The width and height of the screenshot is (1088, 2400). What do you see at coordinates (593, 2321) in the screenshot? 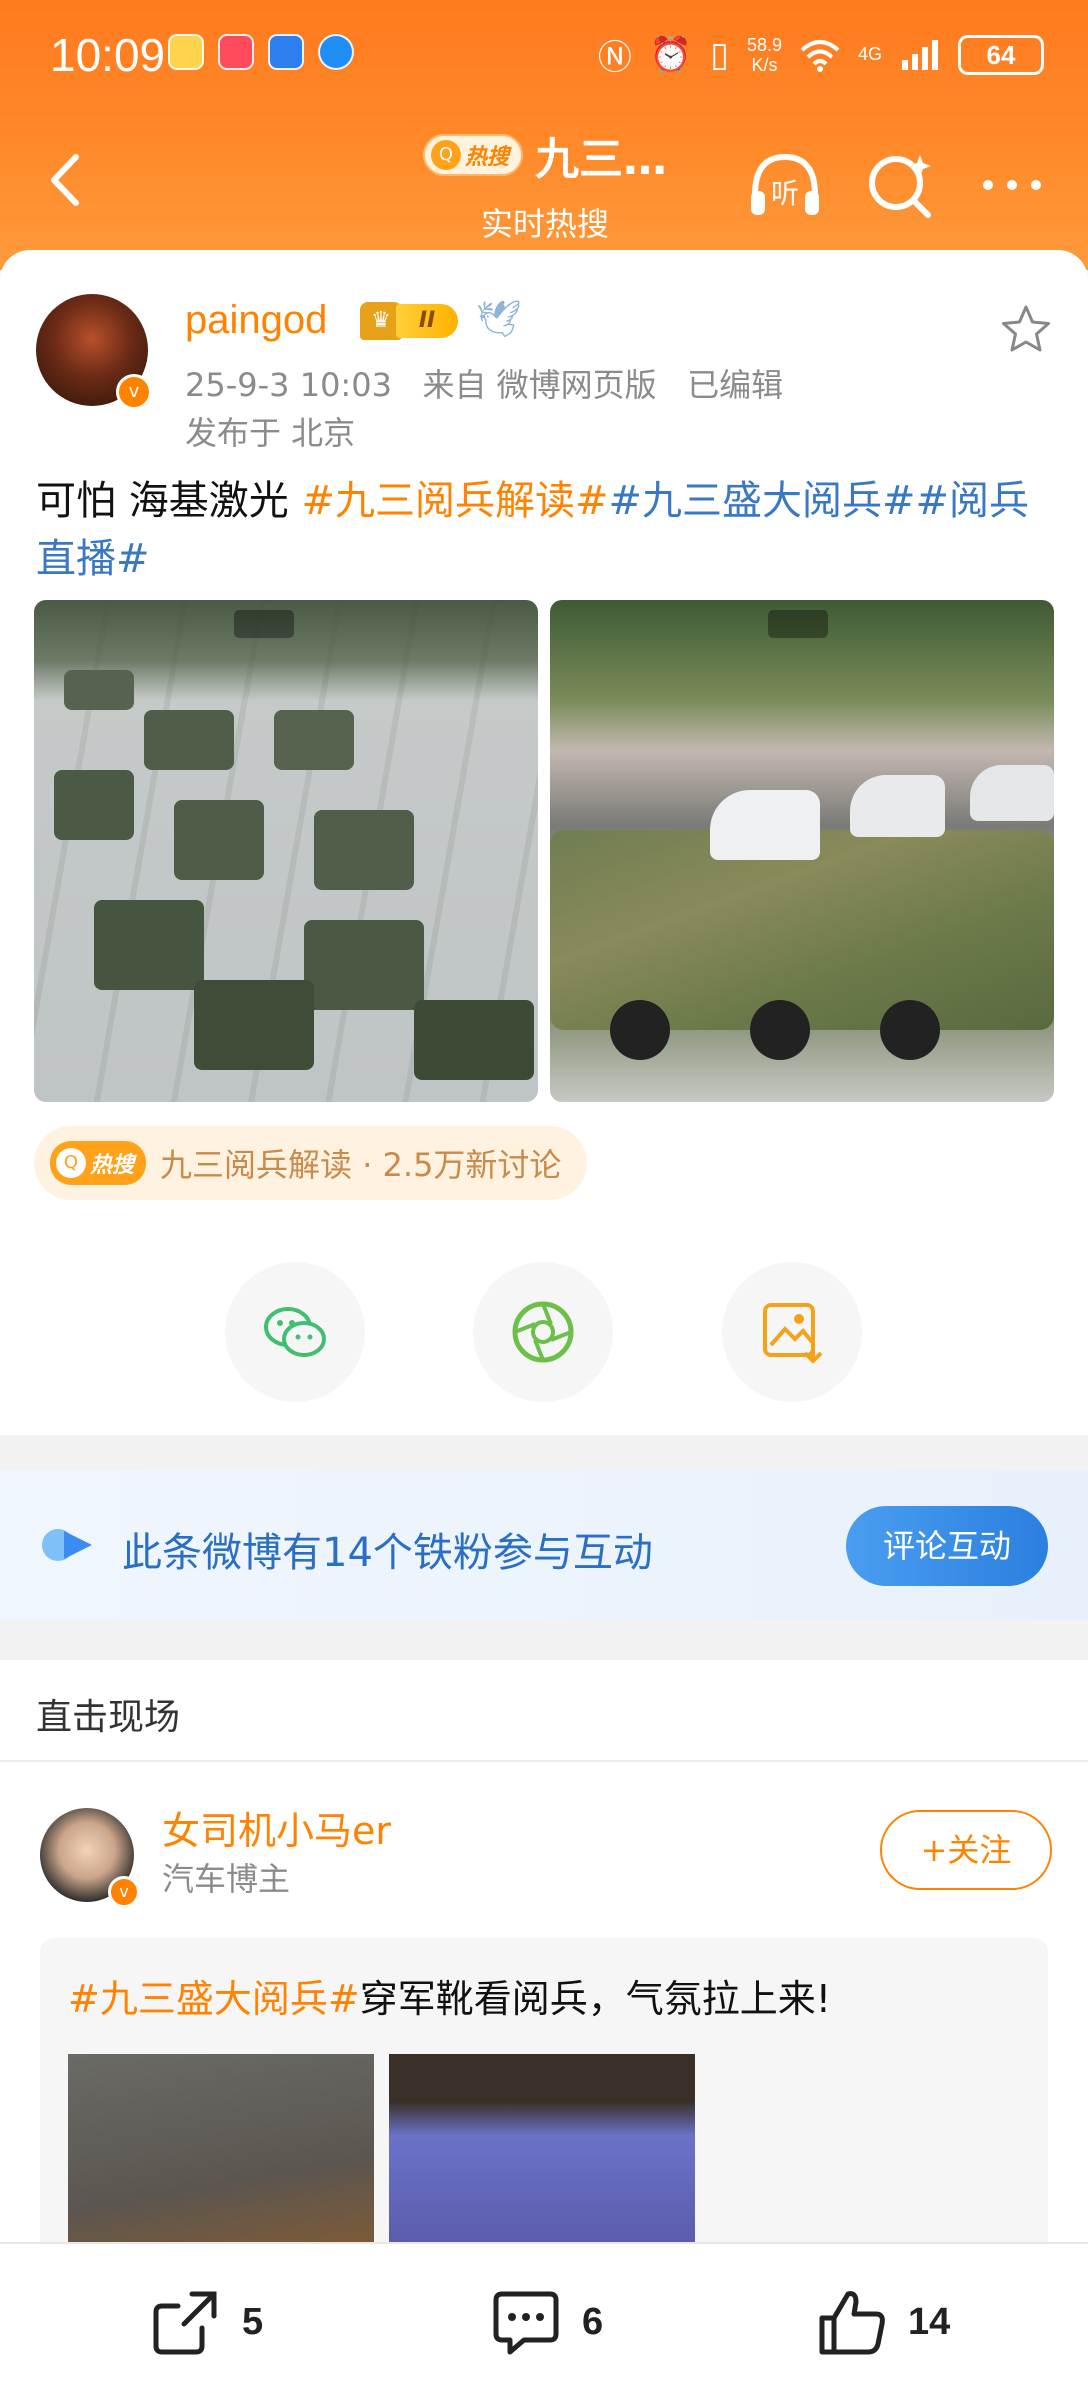
I see `comment-count: 6` at bounding box center [593, 2321].